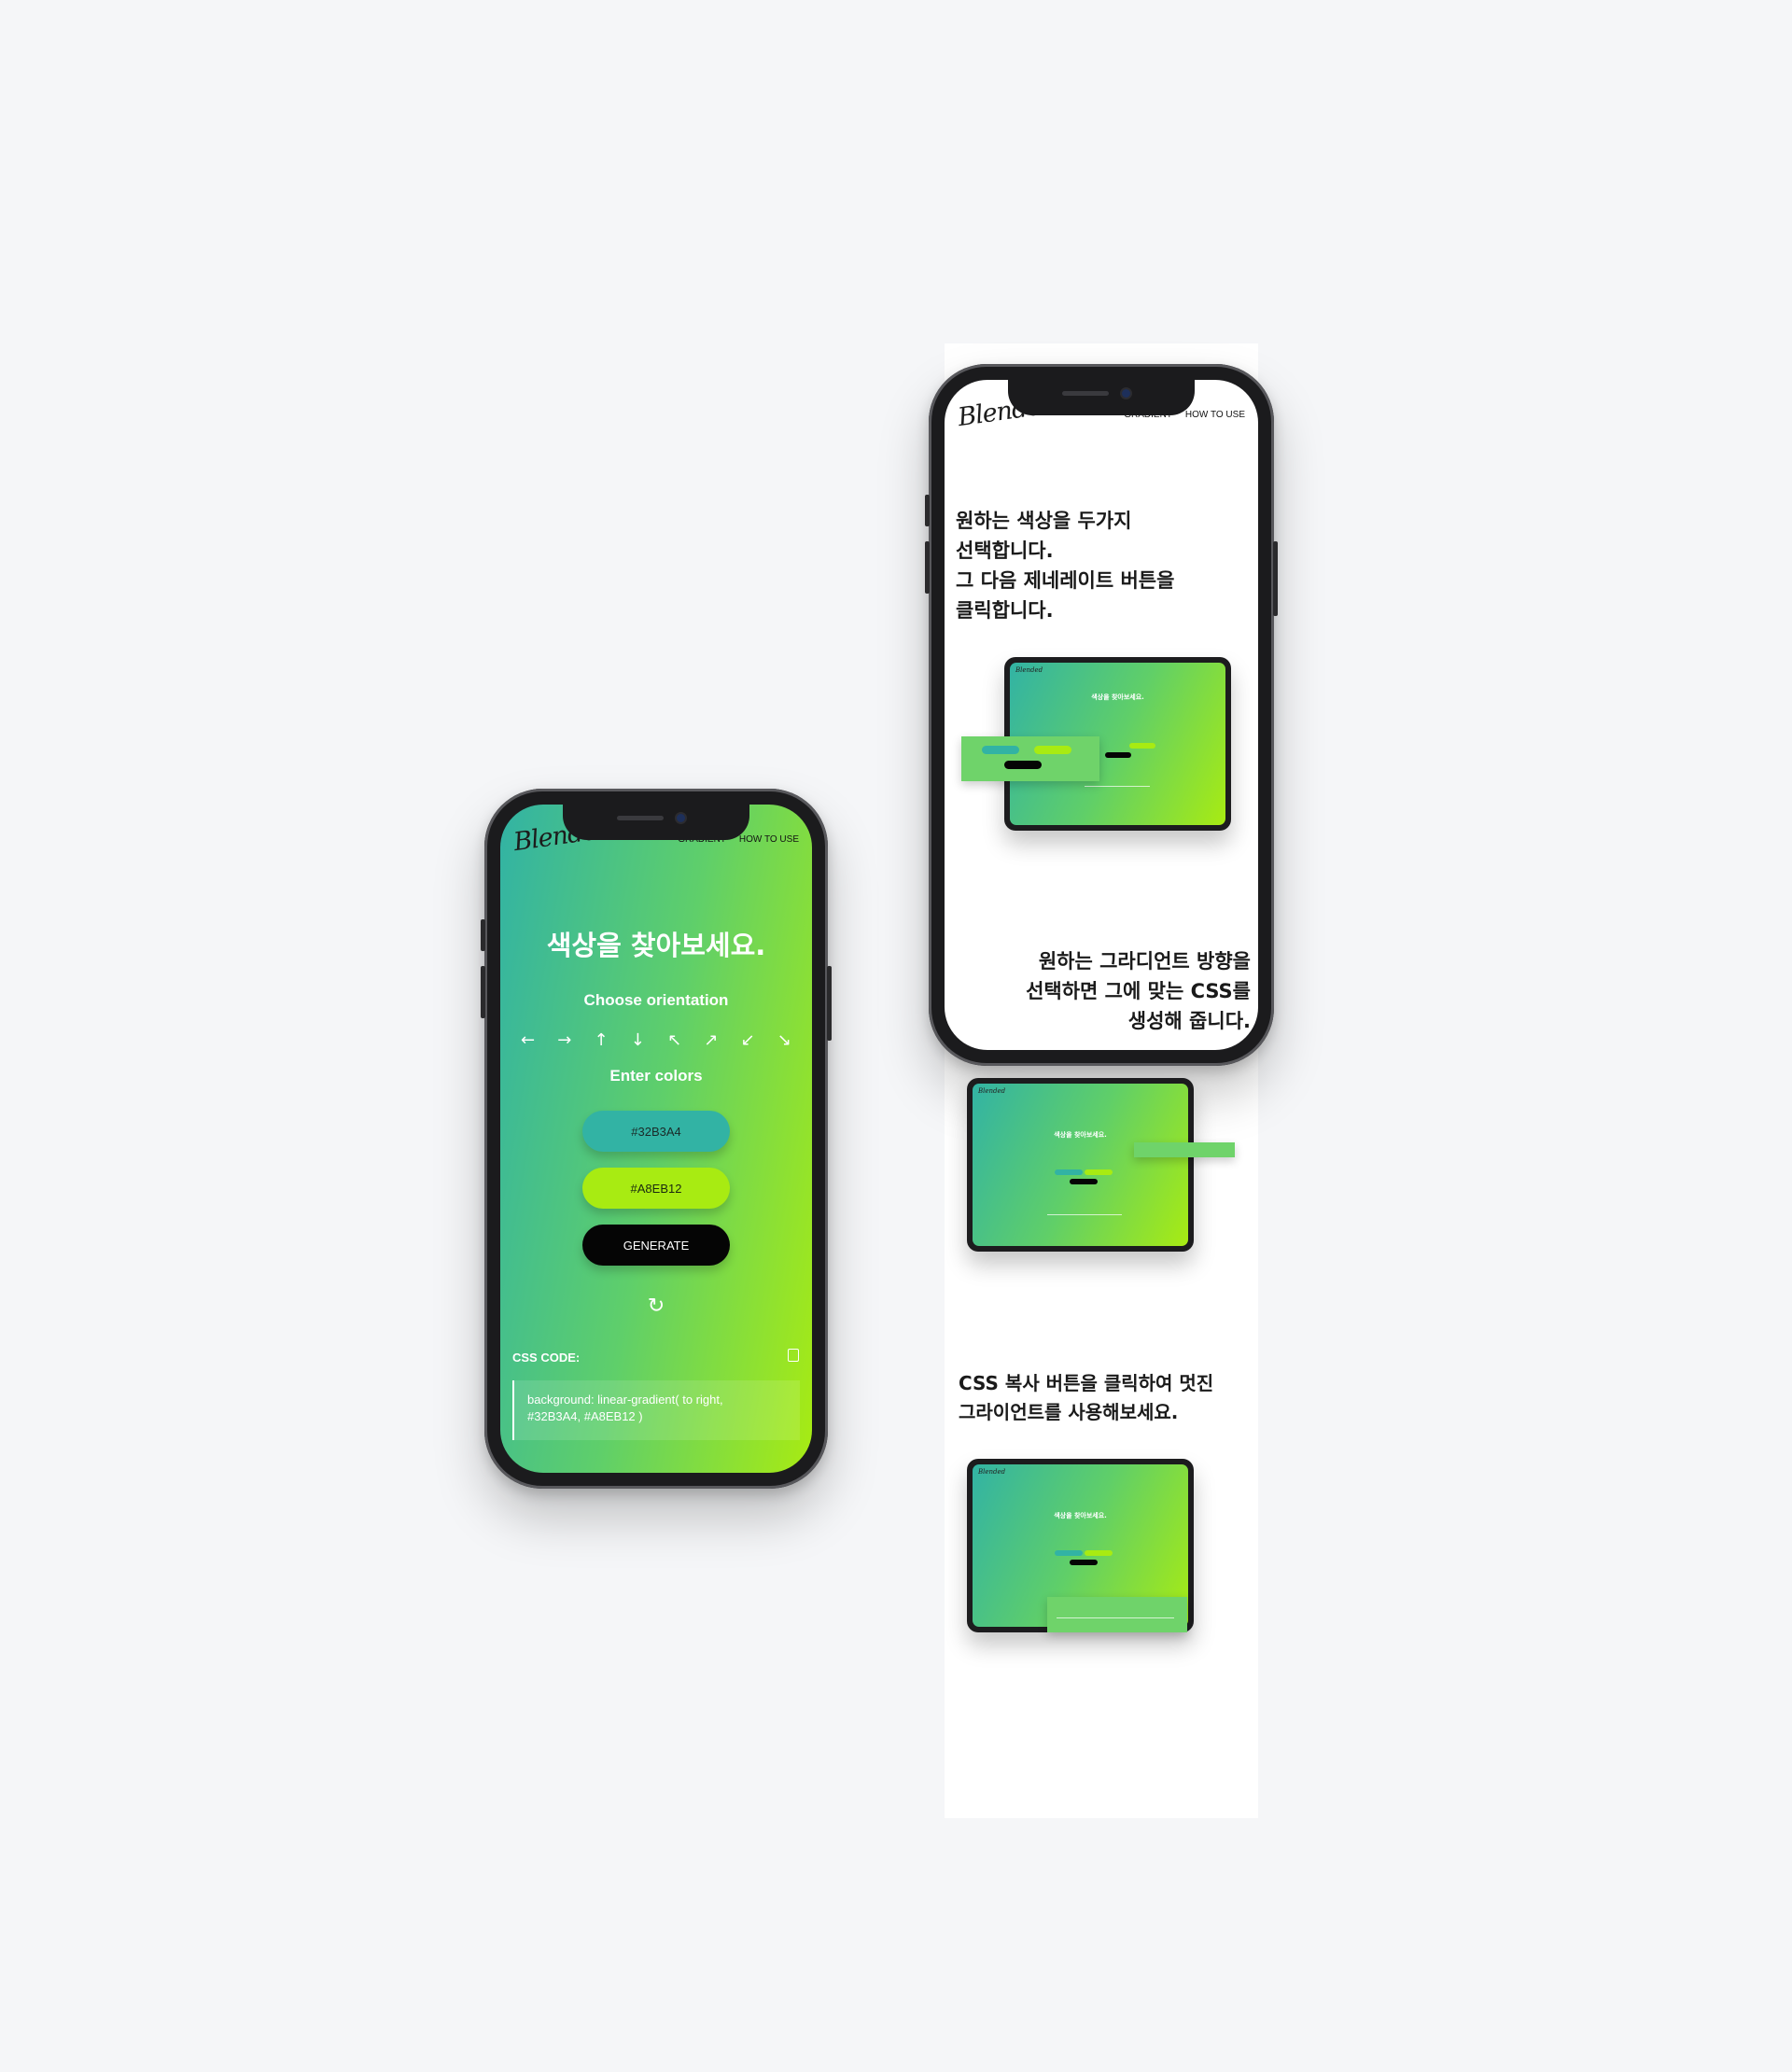 The height and width of the screenshot is (2072, 1792). I want to click on arrow-up-left-icon: ↖, so click(674, 1040).